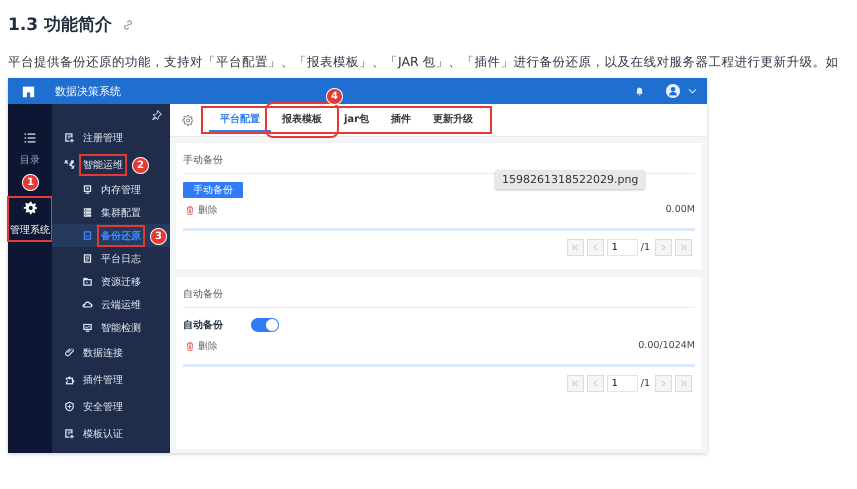  What do you see at coordinates (28, 91) in the screenshot?
I see `logo-icon` at bounding box center [28, 91].